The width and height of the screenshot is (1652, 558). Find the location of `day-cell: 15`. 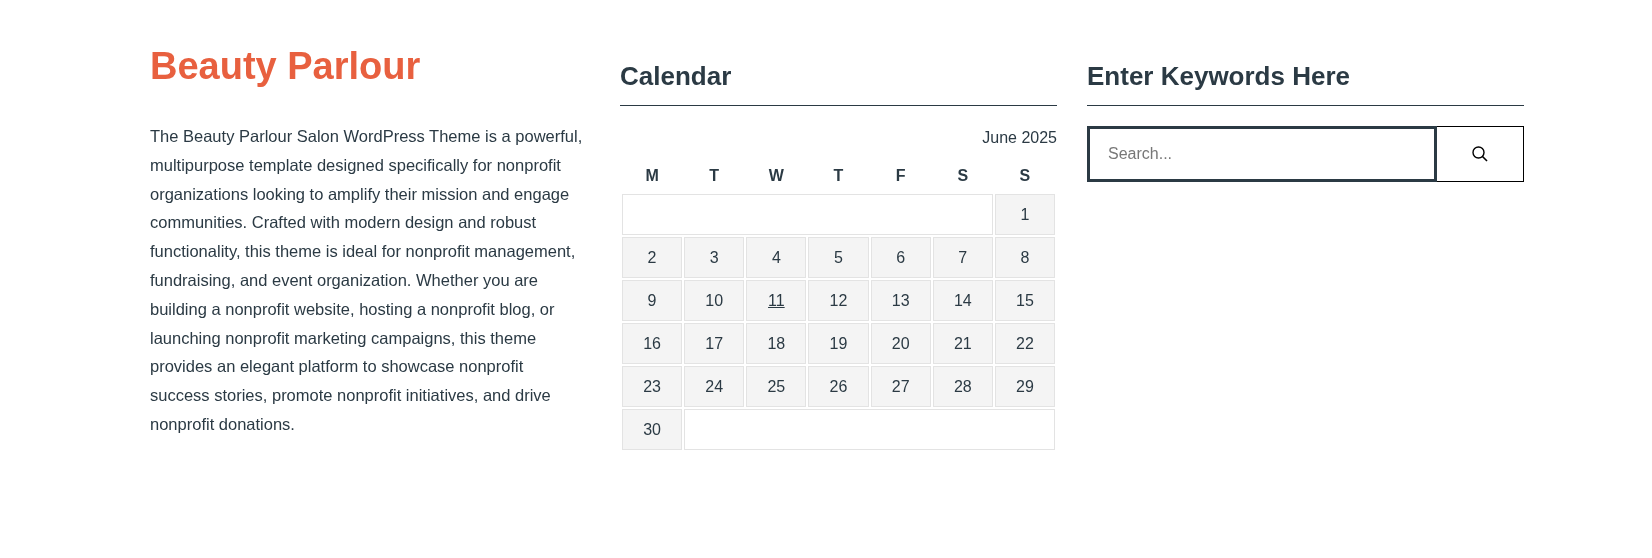

day-cell: 15 is located at coordinates (1024, 300).